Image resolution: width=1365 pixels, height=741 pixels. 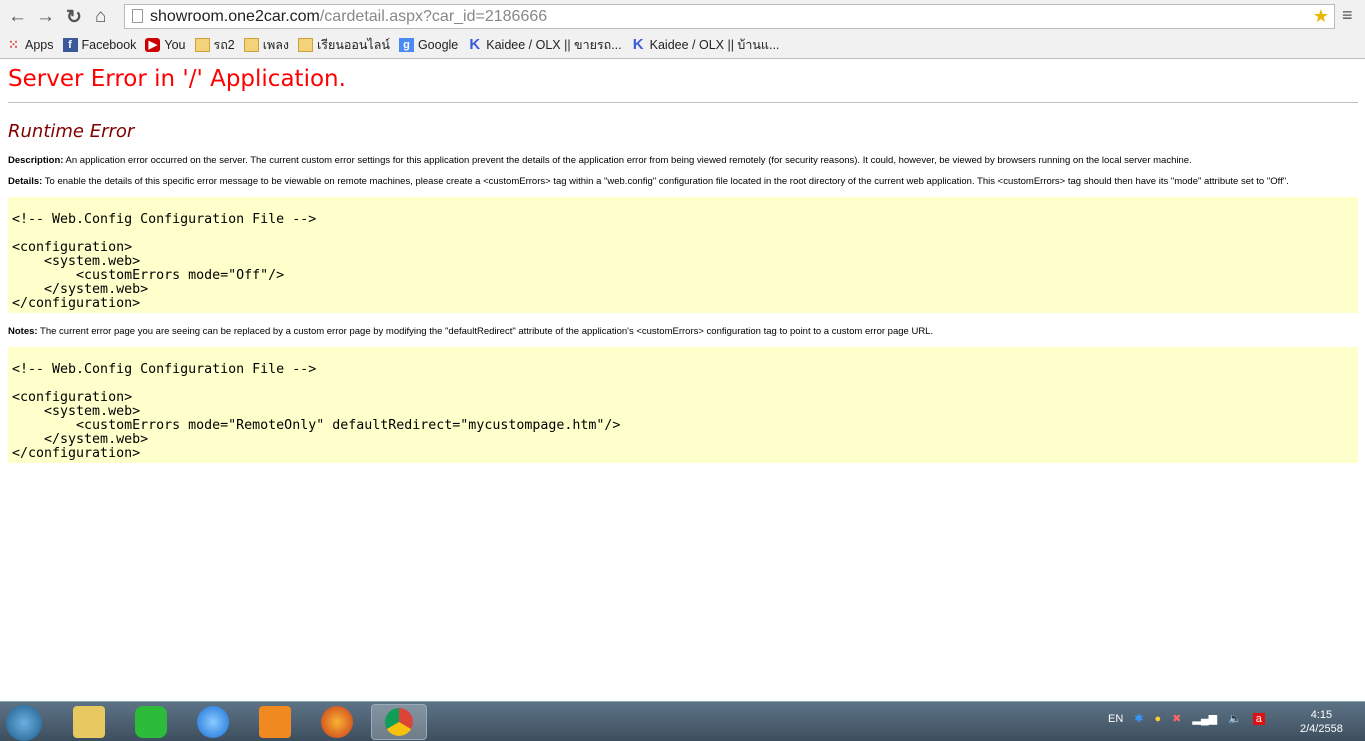 I want to click on clock-time: 4:15, so click(x=1321, y=715).